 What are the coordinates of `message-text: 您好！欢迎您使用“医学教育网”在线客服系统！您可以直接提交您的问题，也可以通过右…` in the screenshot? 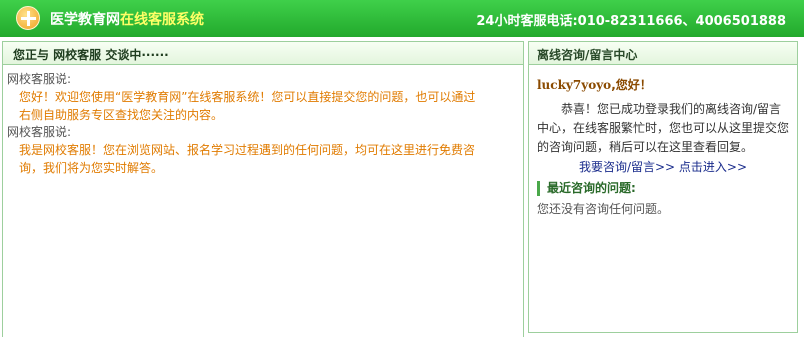 It's located at (247, 106).